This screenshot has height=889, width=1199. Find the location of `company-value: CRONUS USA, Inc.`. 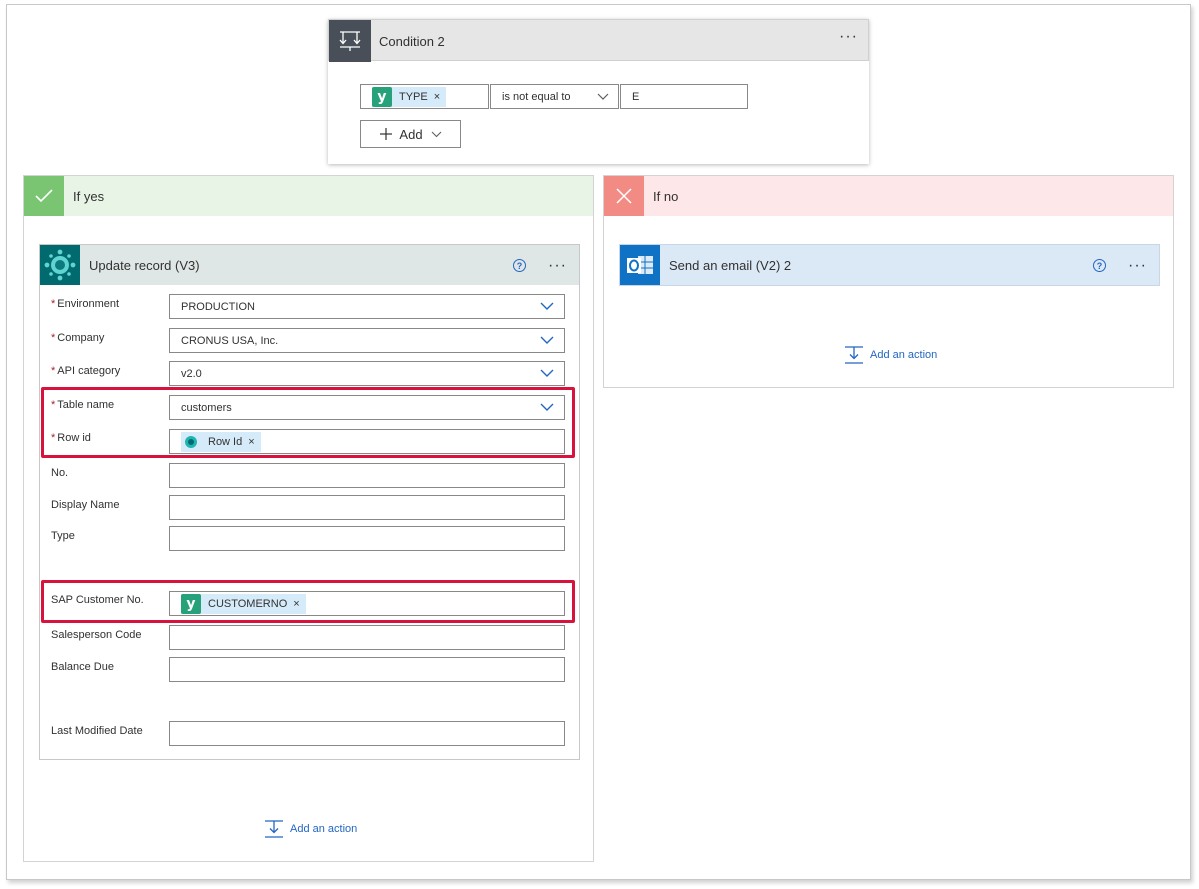

company-value: CRONUS USA, Inc. is located at coordinates (230, 341).